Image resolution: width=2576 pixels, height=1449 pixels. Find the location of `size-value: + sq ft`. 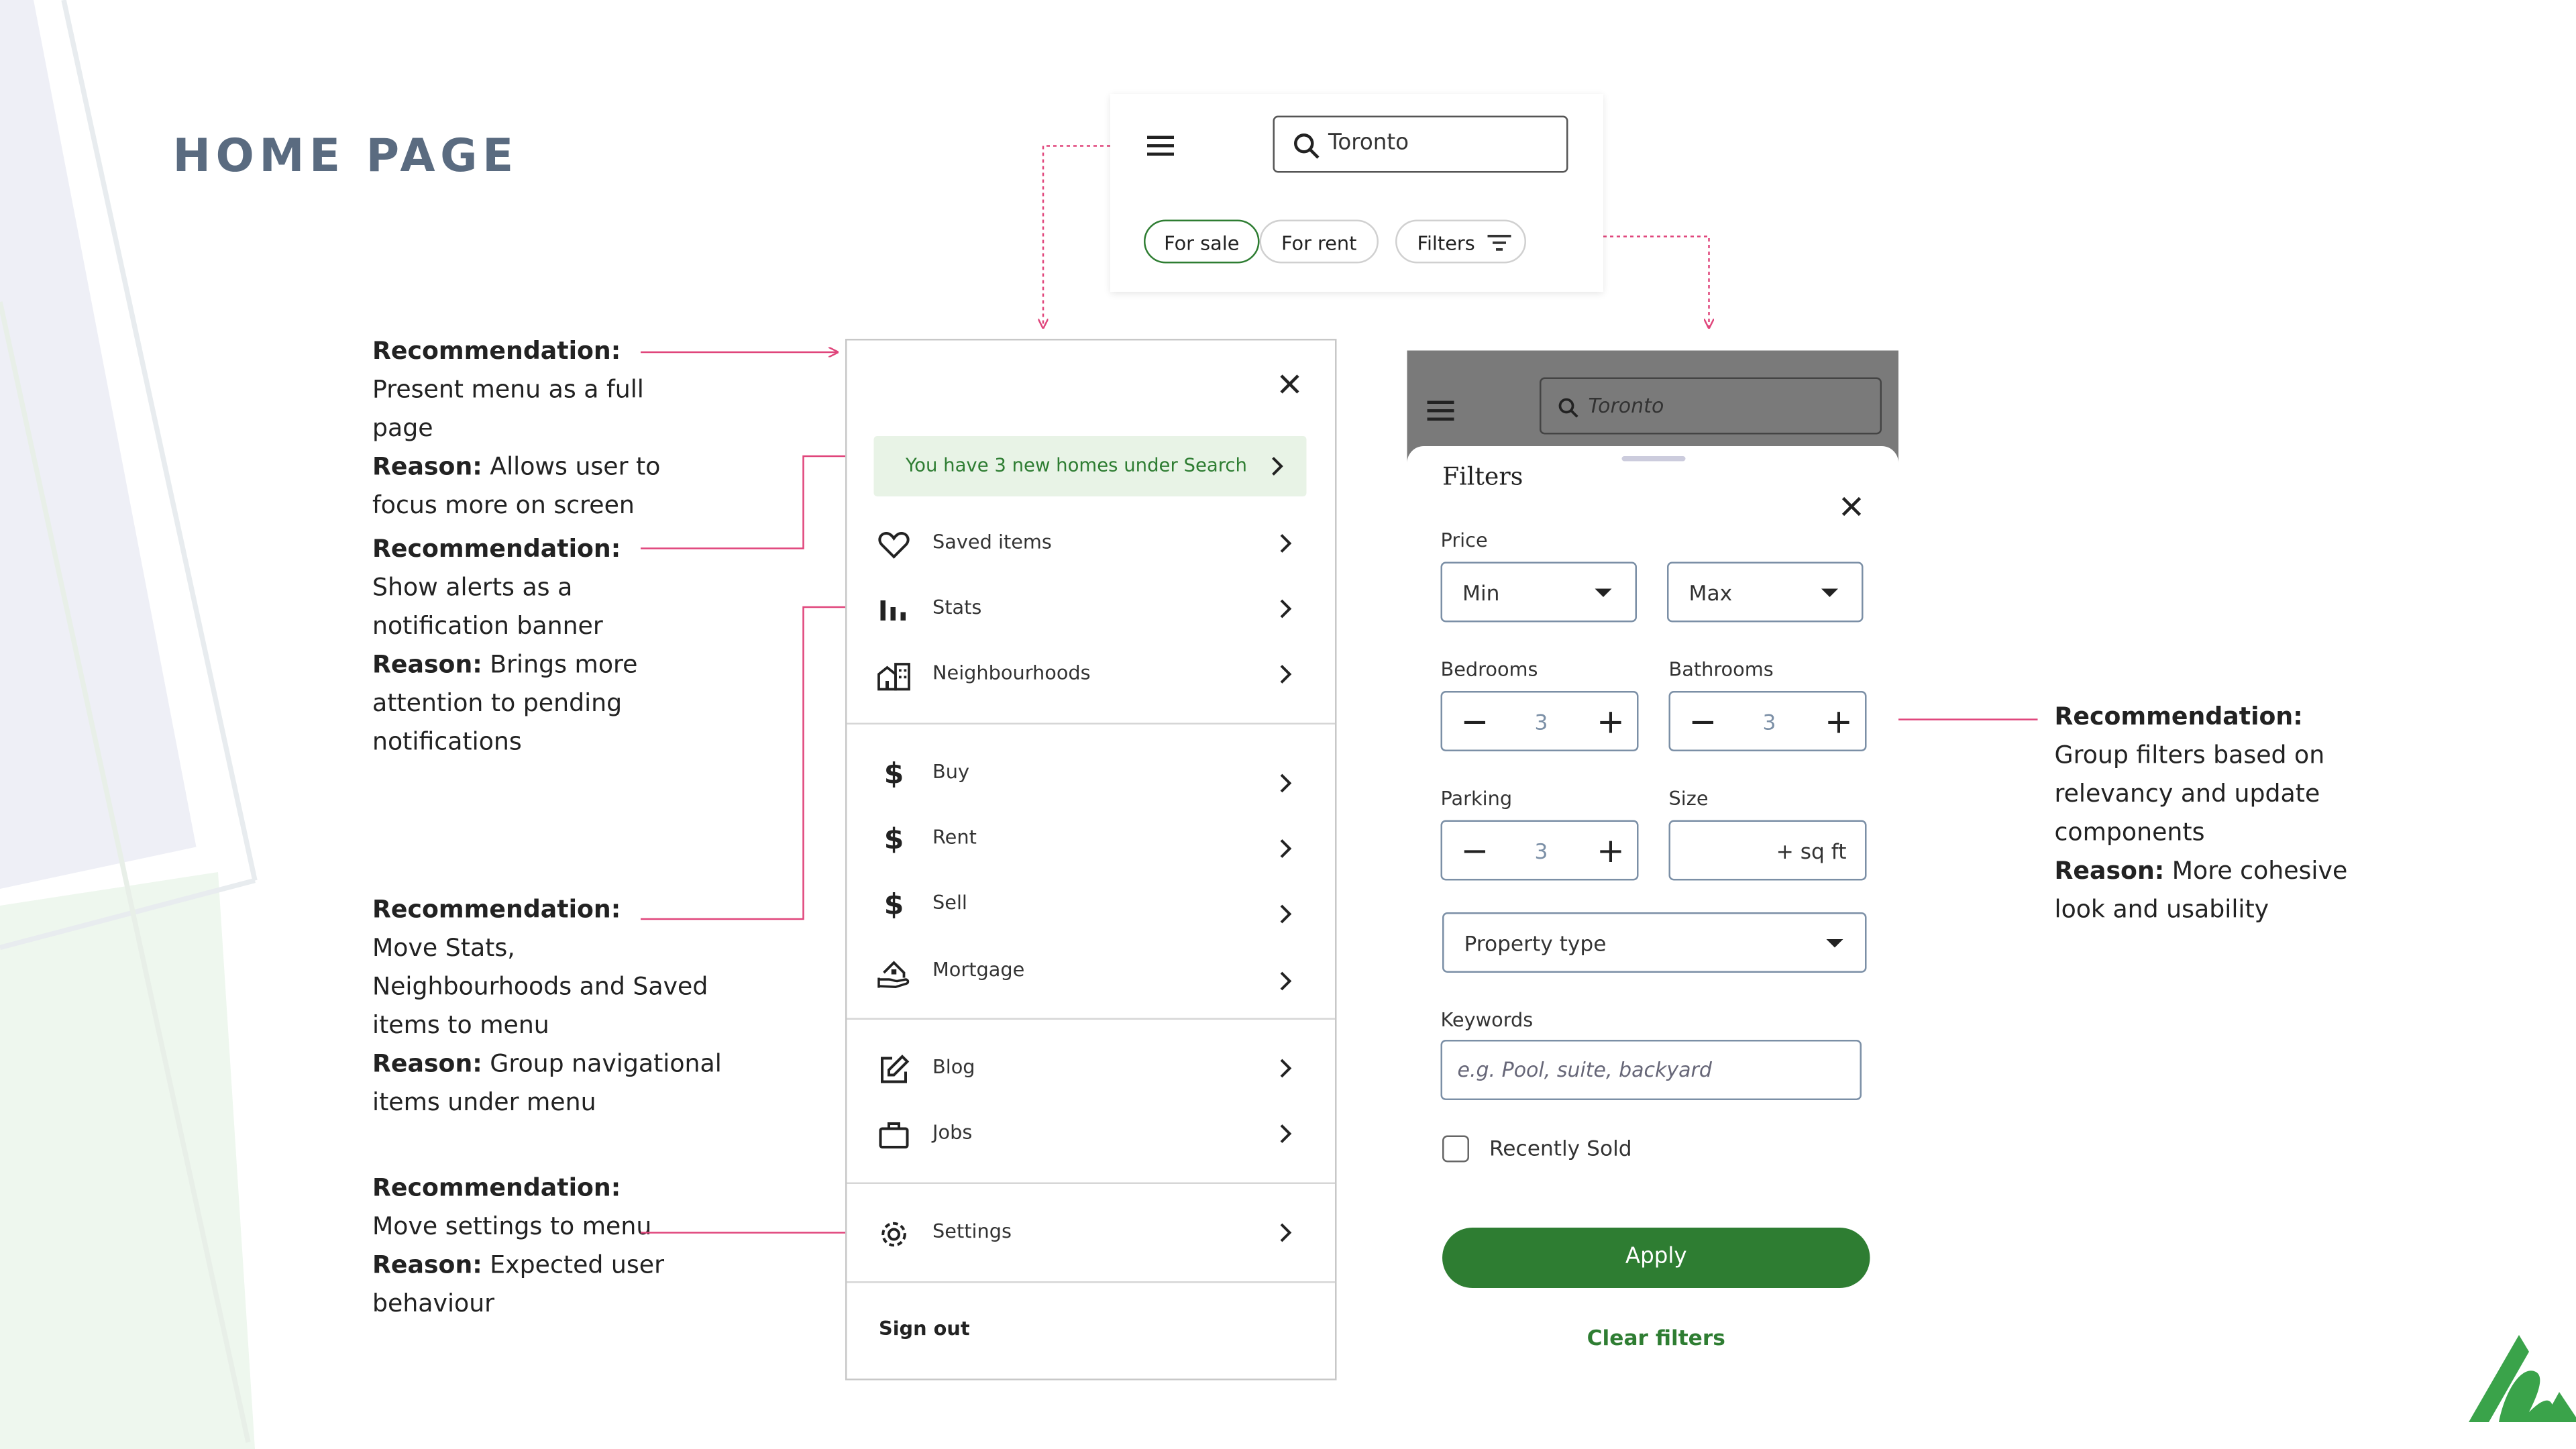

size-value: + sq ft is located at coordinates (1811, 851).